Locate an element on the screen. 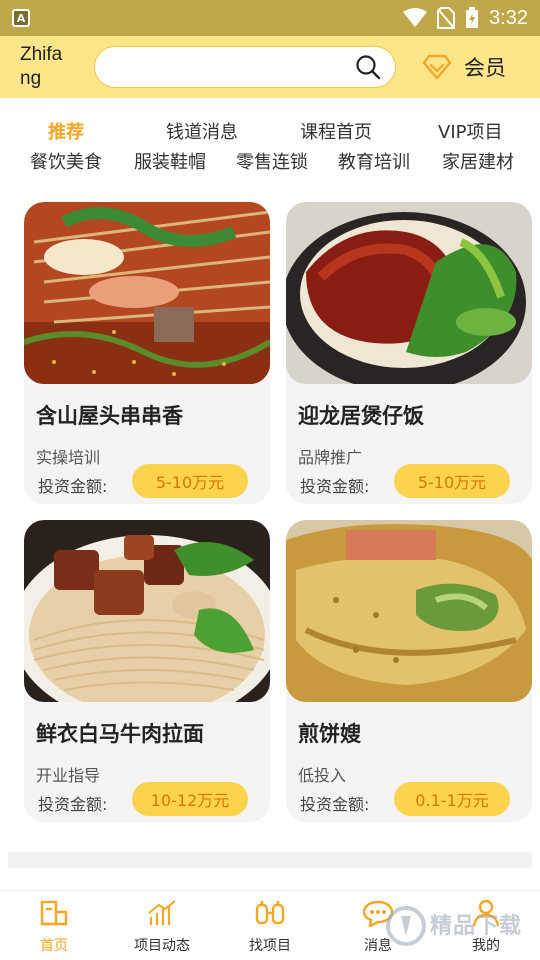  category-item: 服装鞋帽 is located at coordinates (170, 162).